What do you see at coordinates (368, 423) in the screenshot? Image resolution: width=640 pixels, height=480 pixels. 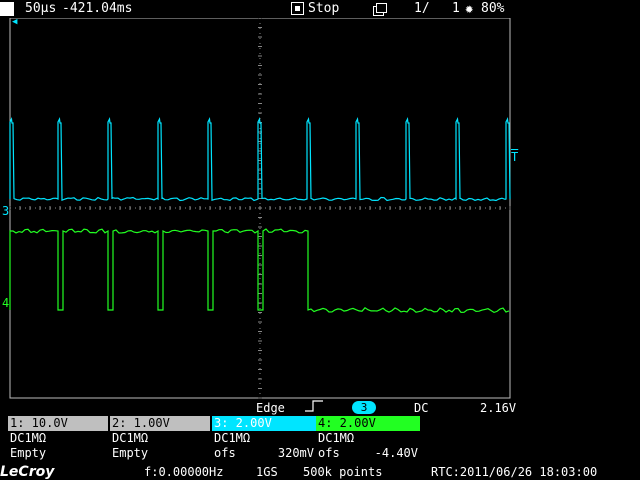 I see `channel-4-scale: 4: 2.00V` at bounding box center [368, 423].